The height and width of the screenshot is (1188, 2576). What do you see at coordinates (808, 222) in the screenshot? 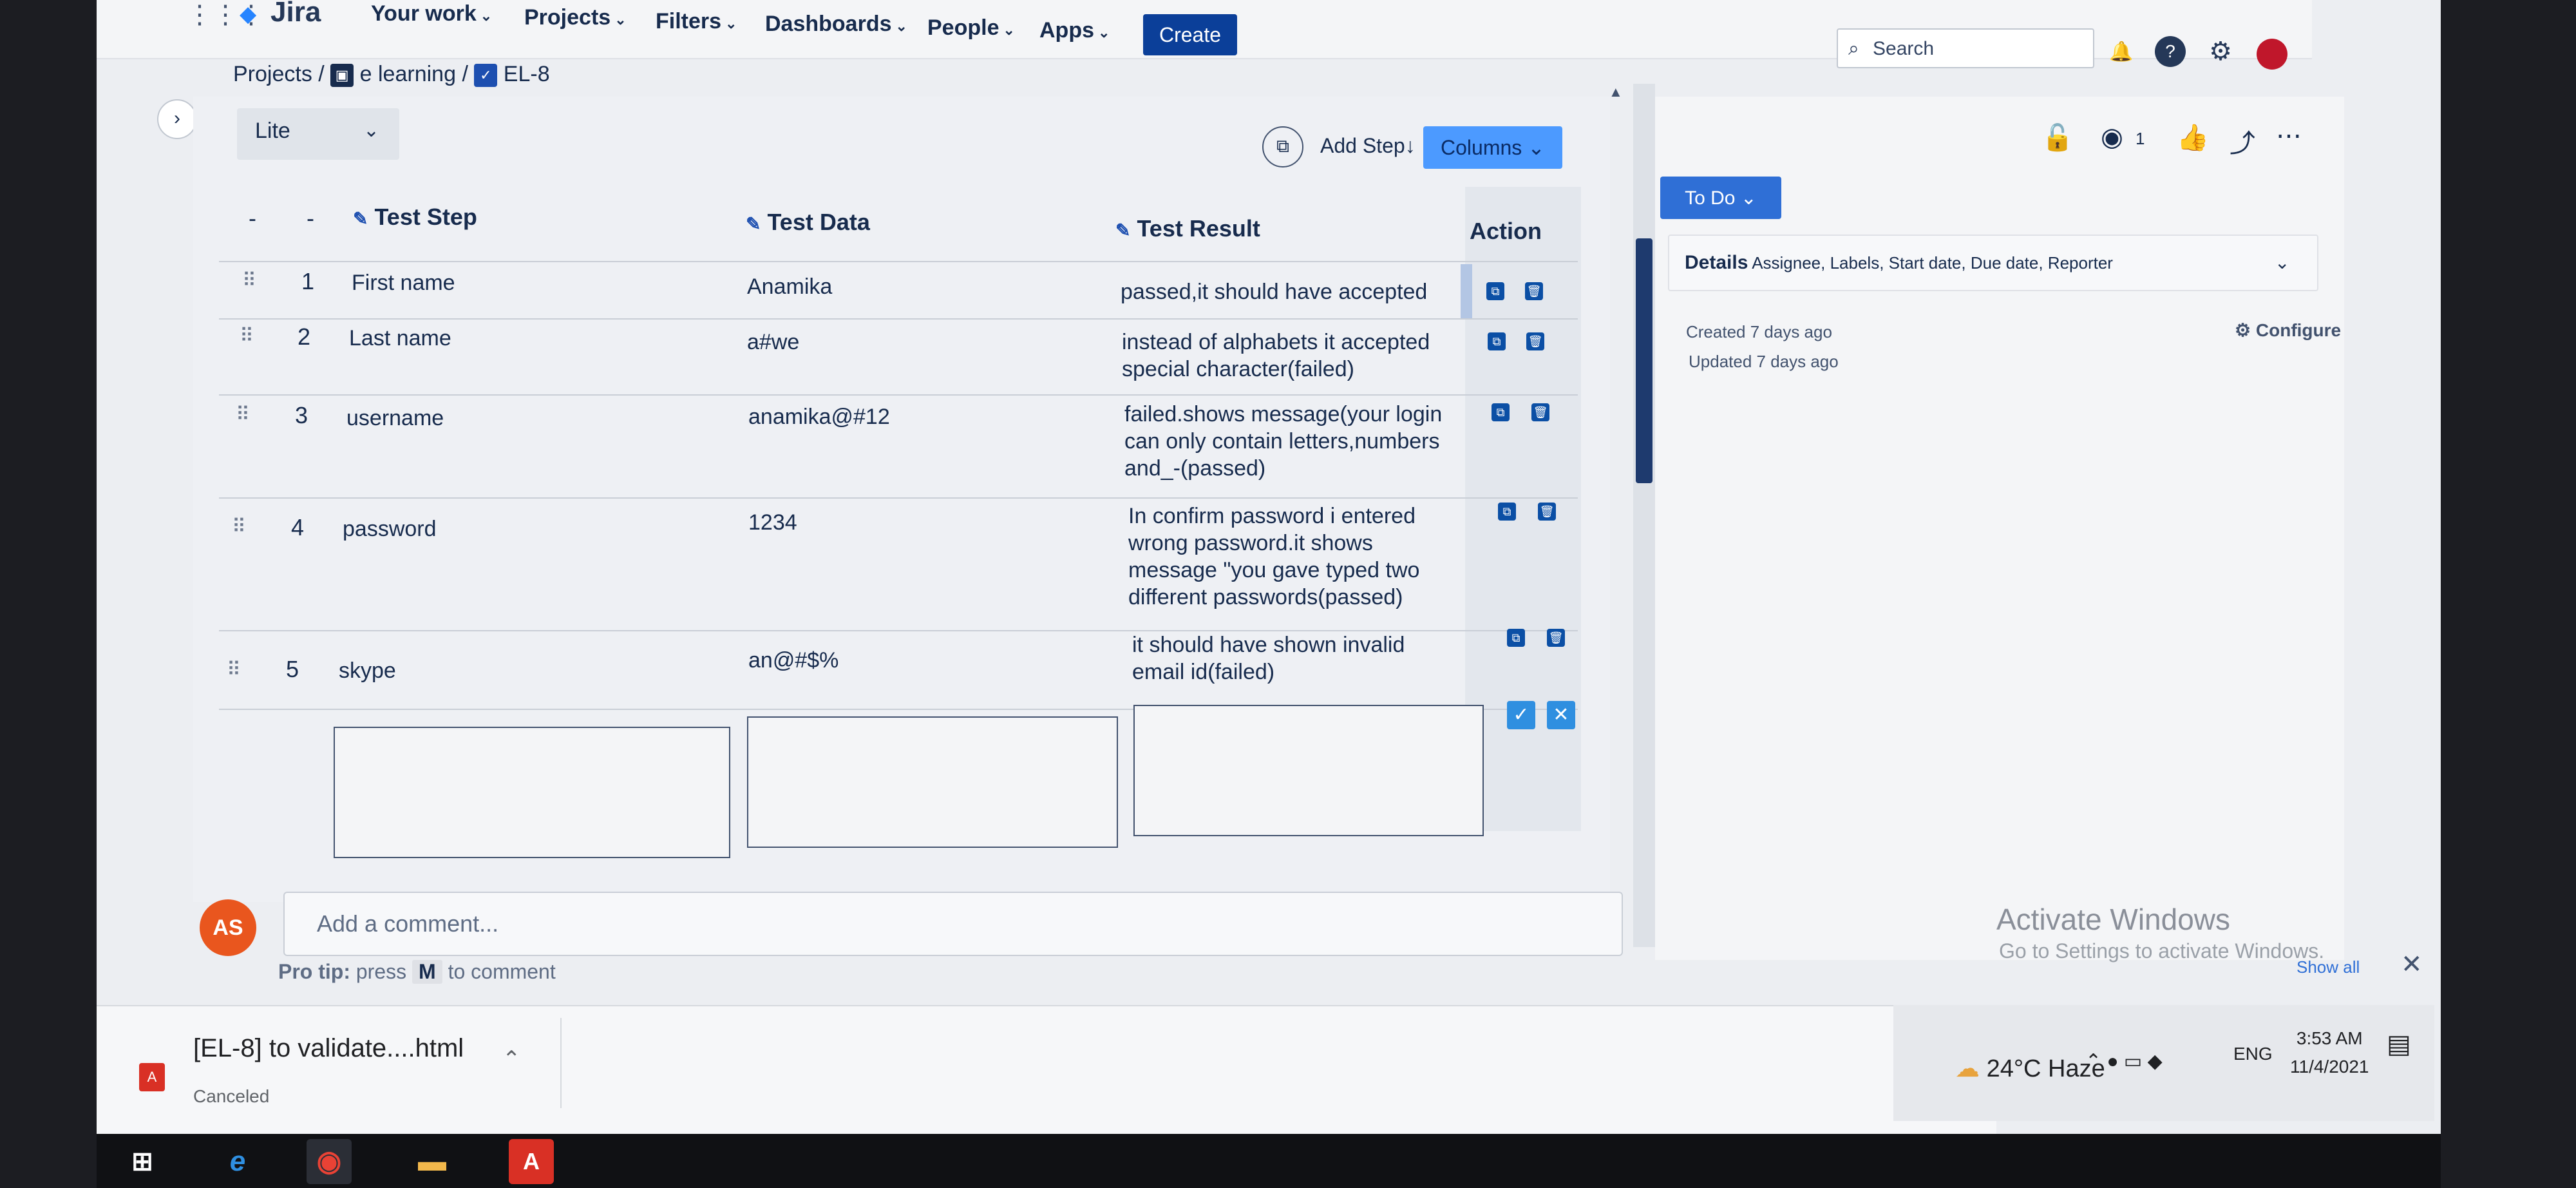
I see `header-test-data: ✎ Test Data` at bounding box center [808, 222].